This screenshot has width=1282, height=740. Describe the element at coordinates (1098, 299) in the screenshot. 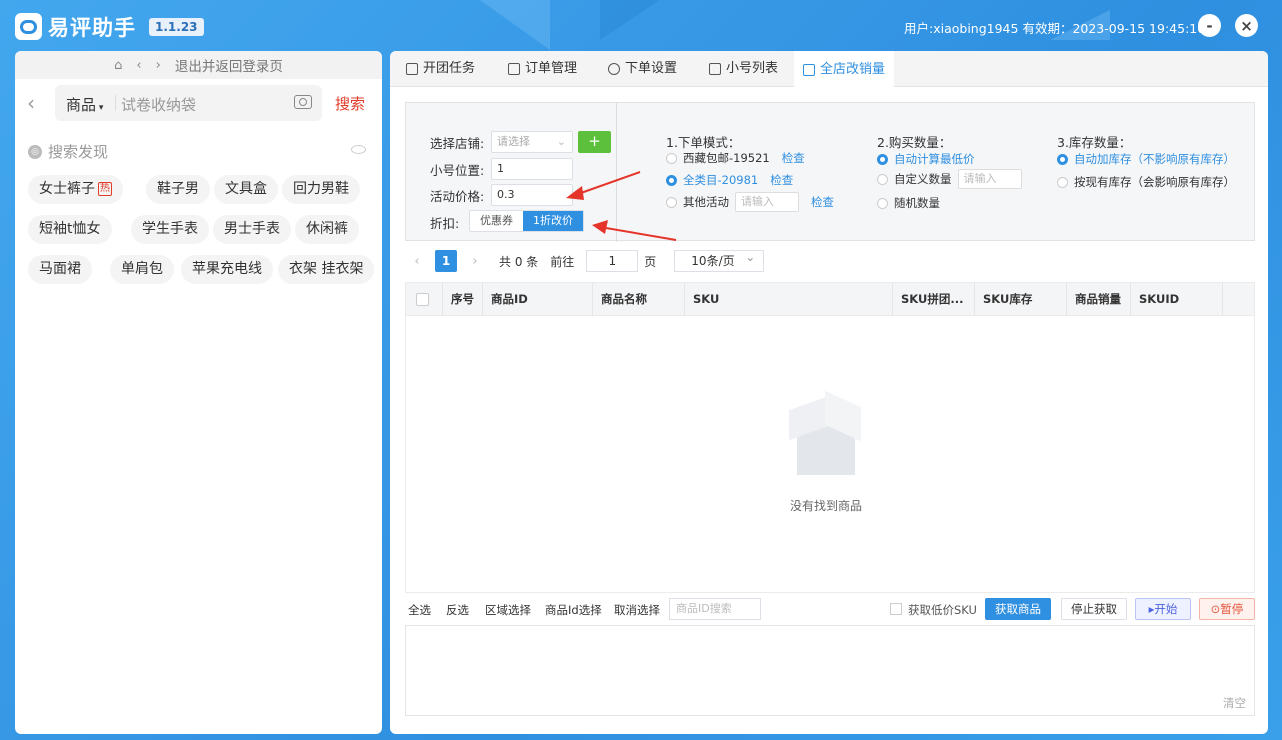

I see `col-sales: 商品销量` at that location.